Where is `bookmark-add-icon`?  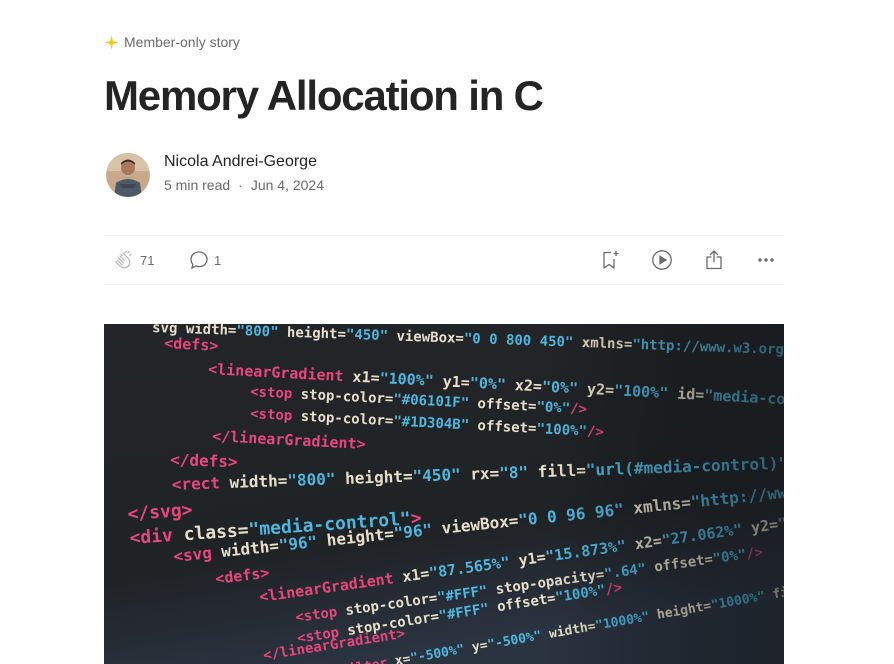
bookmark-add-icon is located at coordinates (610, 260).